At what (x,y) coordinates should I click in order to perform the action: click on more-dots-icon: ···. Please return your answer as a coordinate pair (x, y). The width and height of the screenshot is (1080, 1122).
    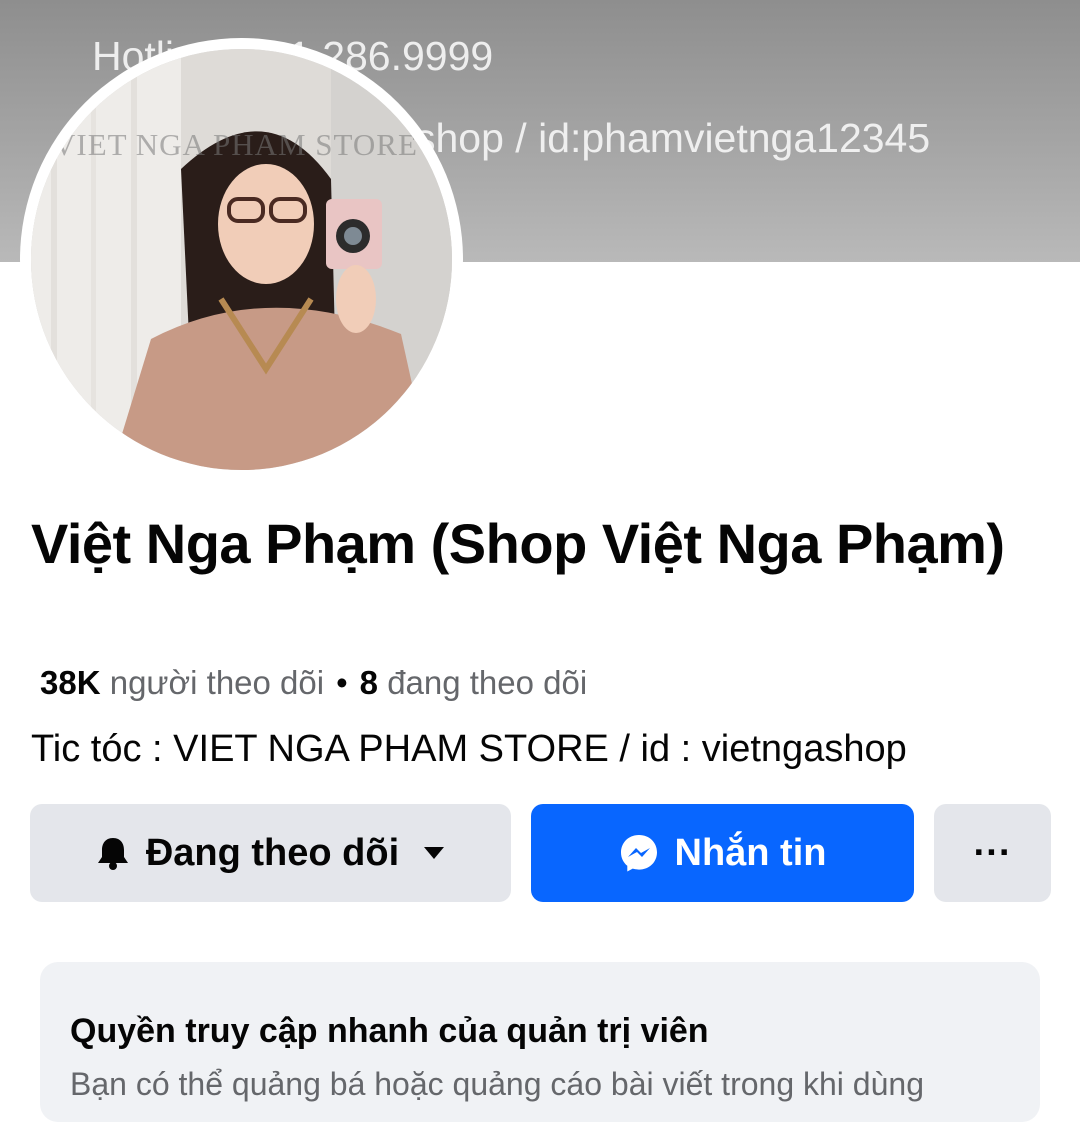
    Looking at the image, I should click on (992, 852).